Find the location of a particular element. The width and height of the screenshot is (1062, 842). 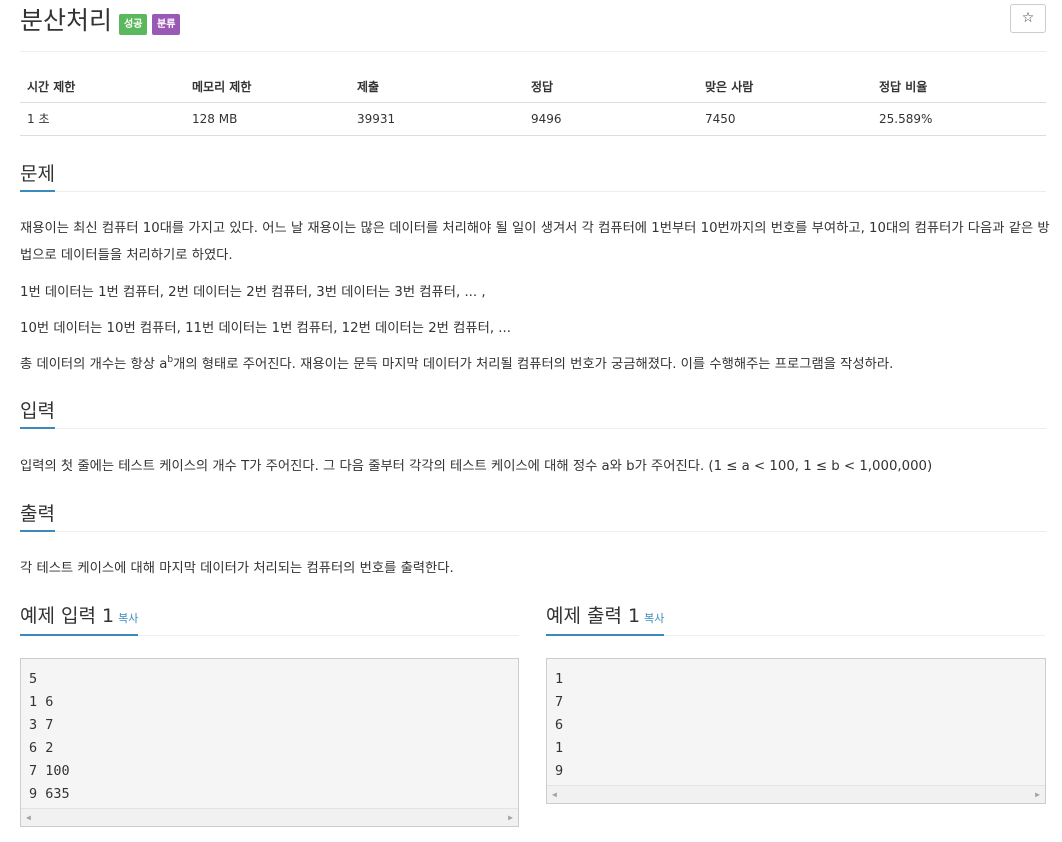

info-header-row: 시간 제한 메모리 제한 제출 정답 맞은 사람 정답 비율 is located at coordinates (533, 87).